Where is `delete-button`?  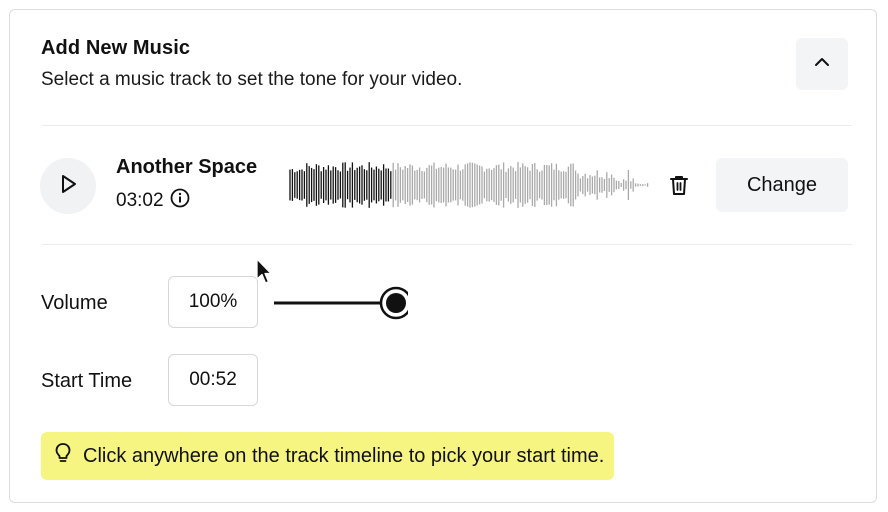
delete-button is located at coordinates (679, 187).